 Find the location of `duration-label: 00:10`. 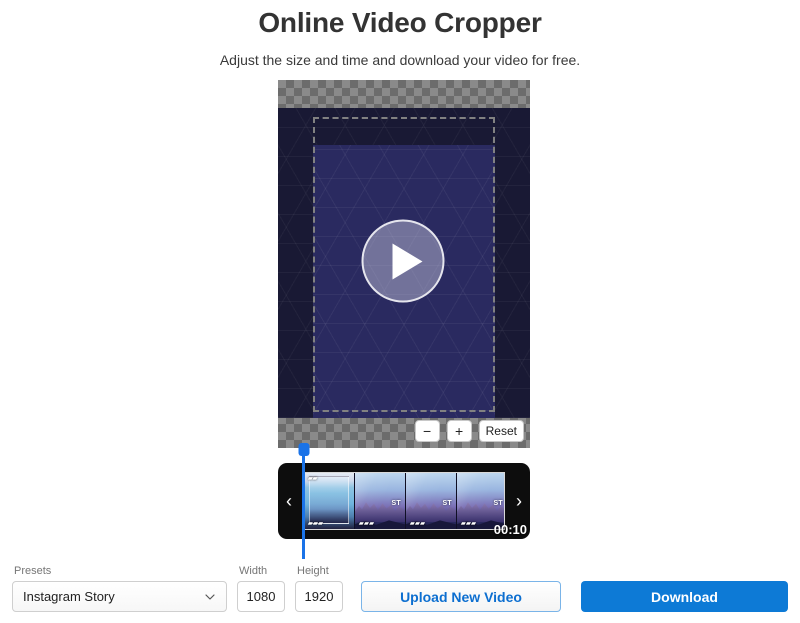

duration-label: 00:10 is located at coordinates (510, 529).